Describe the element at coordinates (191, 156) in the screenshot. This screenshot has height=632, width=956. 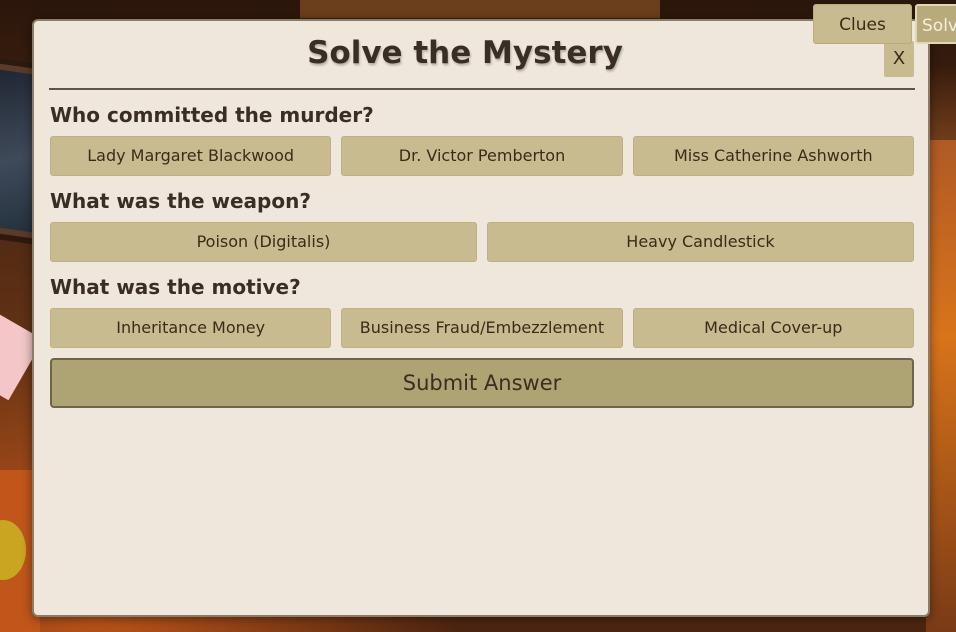
I see `suspect-option-button: Lady Margaret Blackwood` at that location.